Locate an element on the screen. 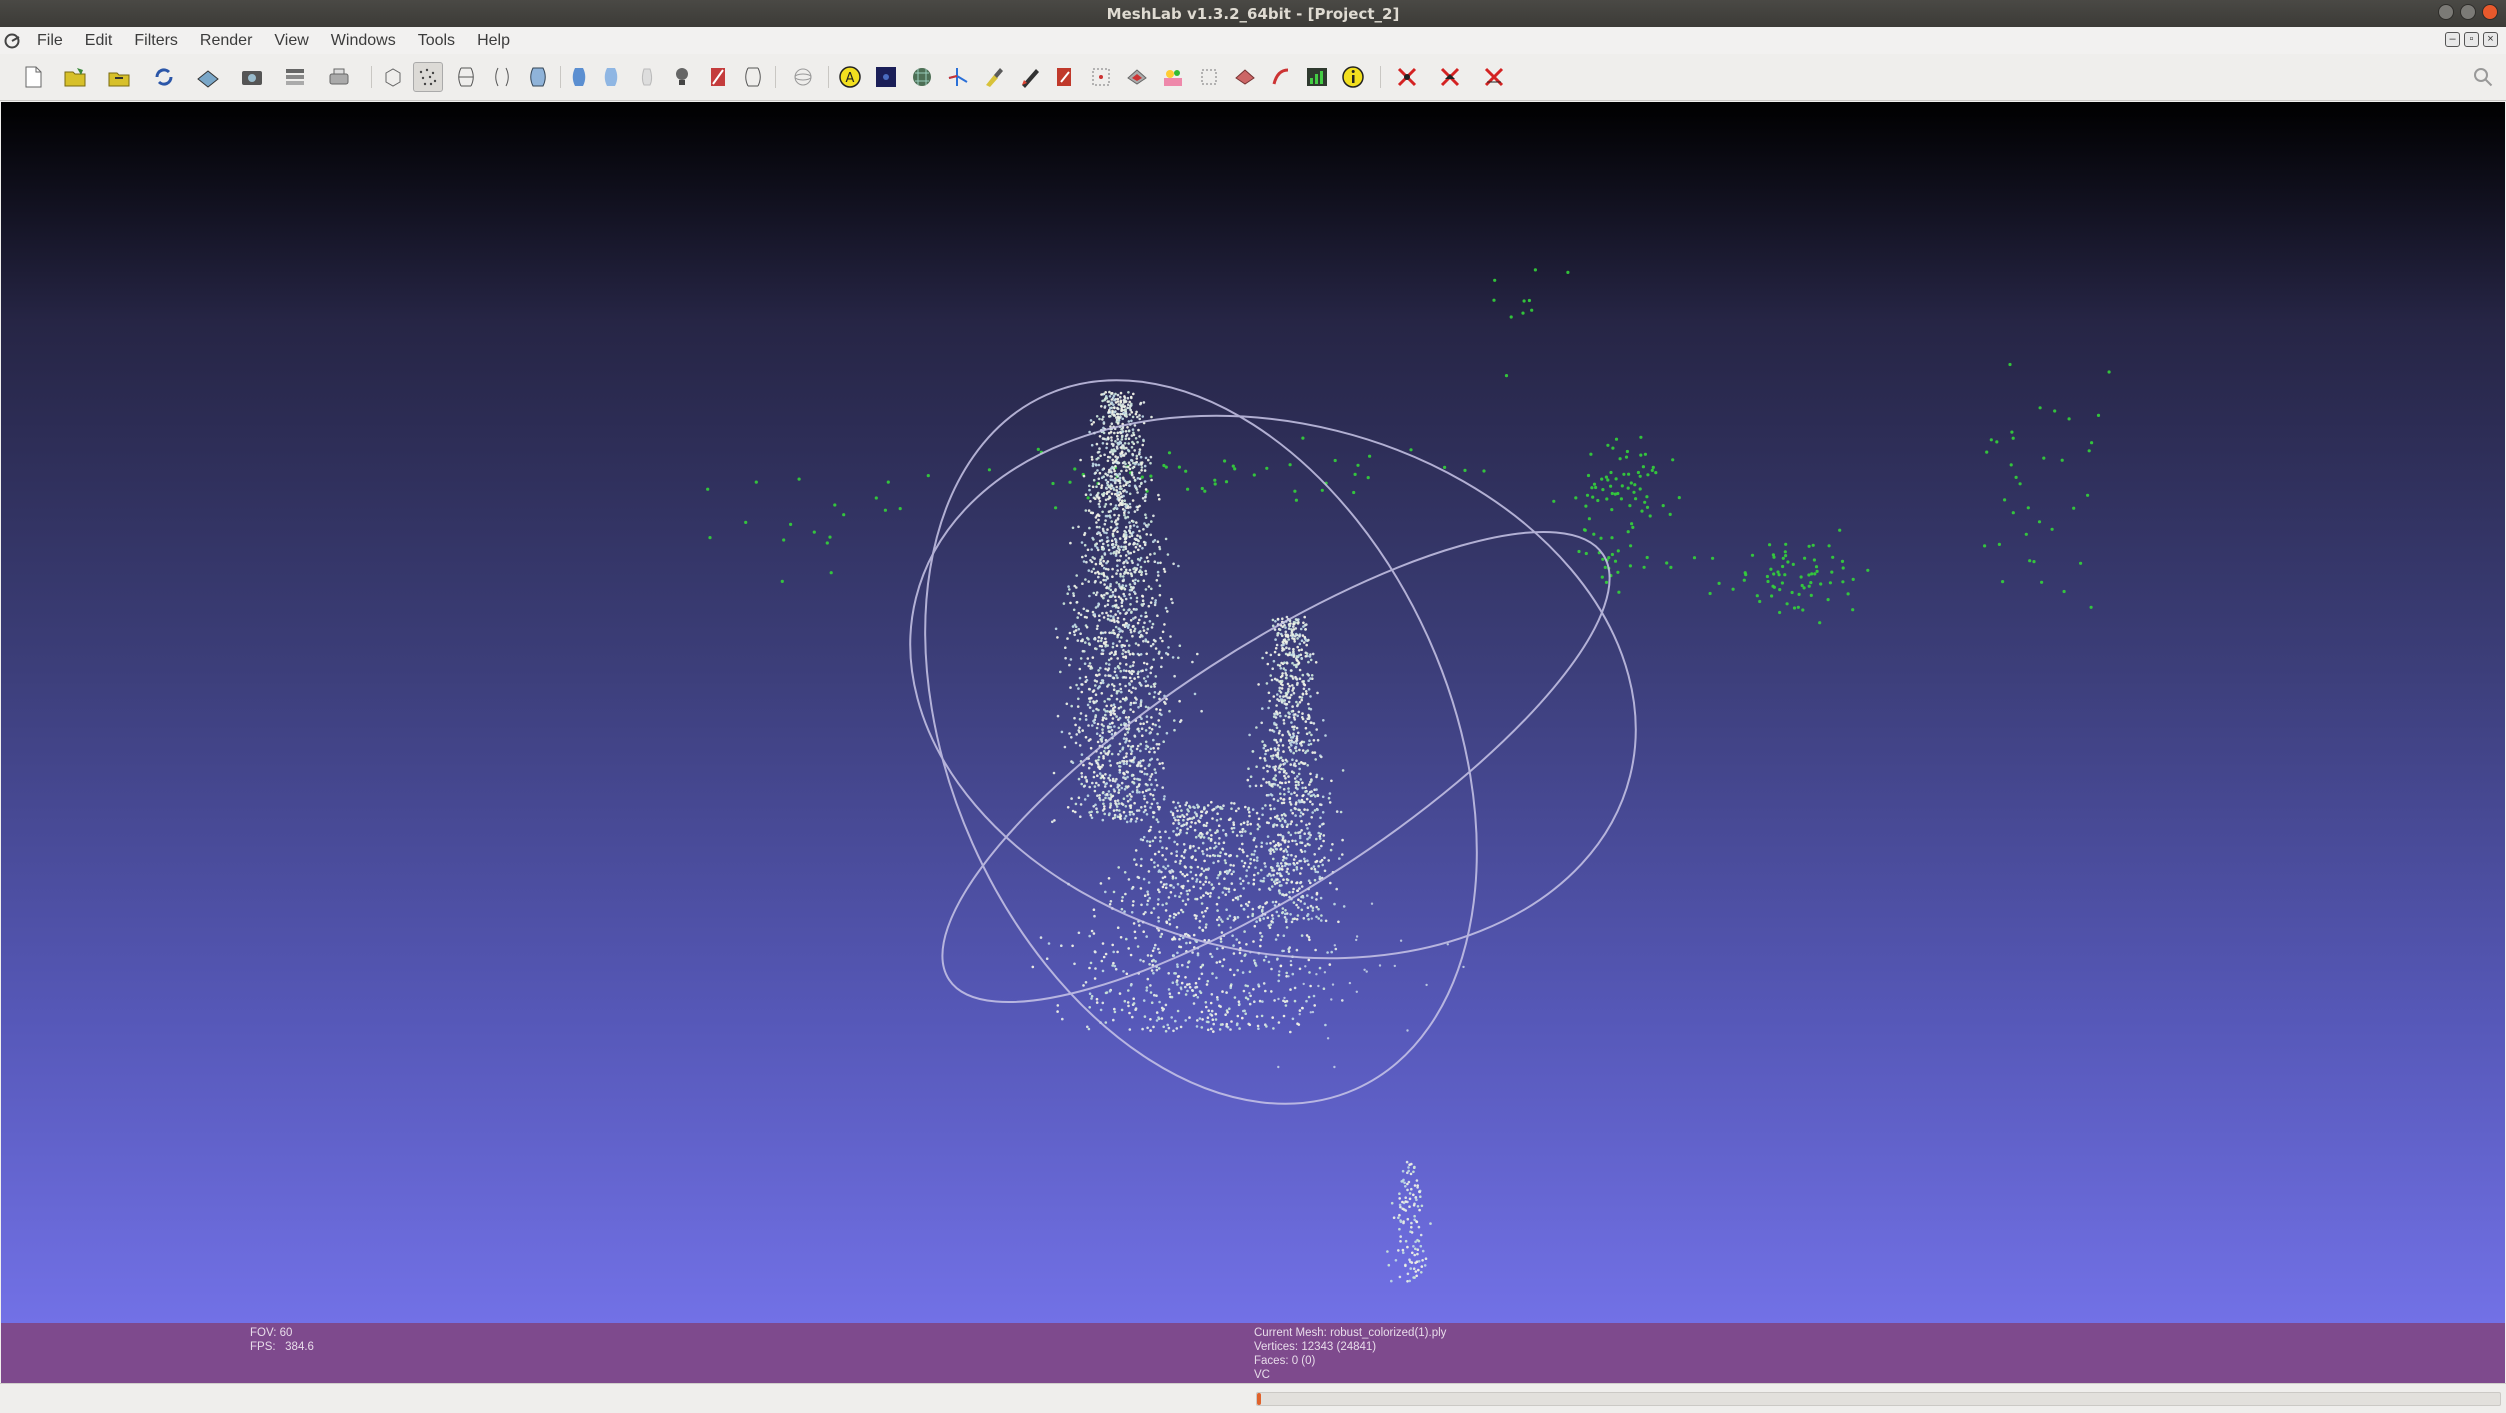  new-project-icon is located at coordinates (33, 77).